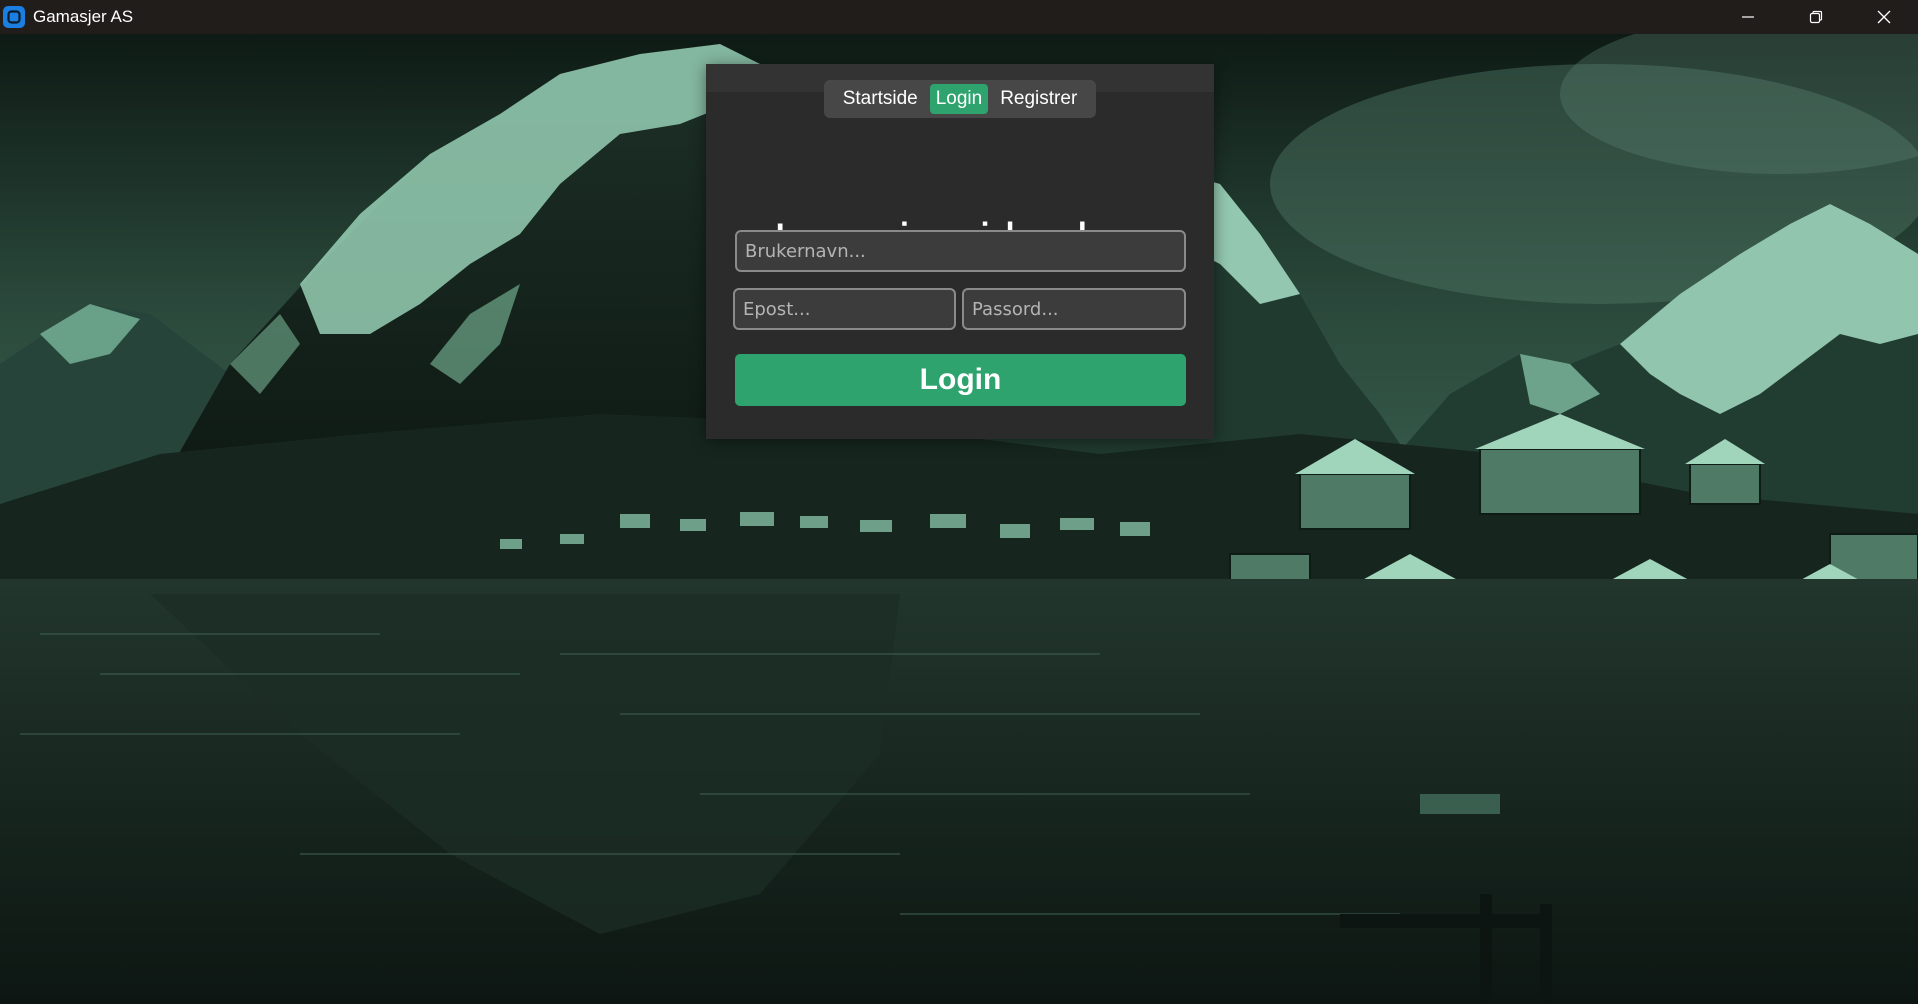  Describe the element at coordinates (83, 16) in the screenshot. I see `window-title: Gamasjer AS` at that location.